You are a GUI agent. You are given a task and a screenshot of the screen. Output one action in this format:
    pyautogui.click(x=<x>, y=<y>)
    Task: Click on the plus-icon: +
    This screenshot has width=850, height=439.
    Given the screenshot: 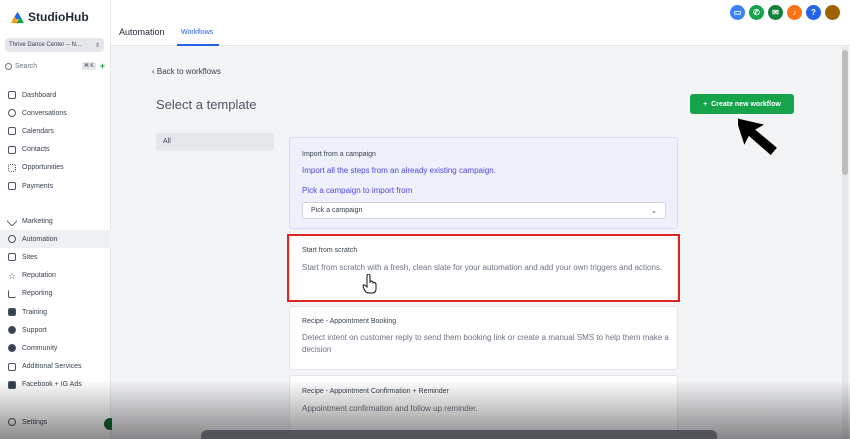 What is the action you would take?
    pyautogui.click(x=707, y=104)
    